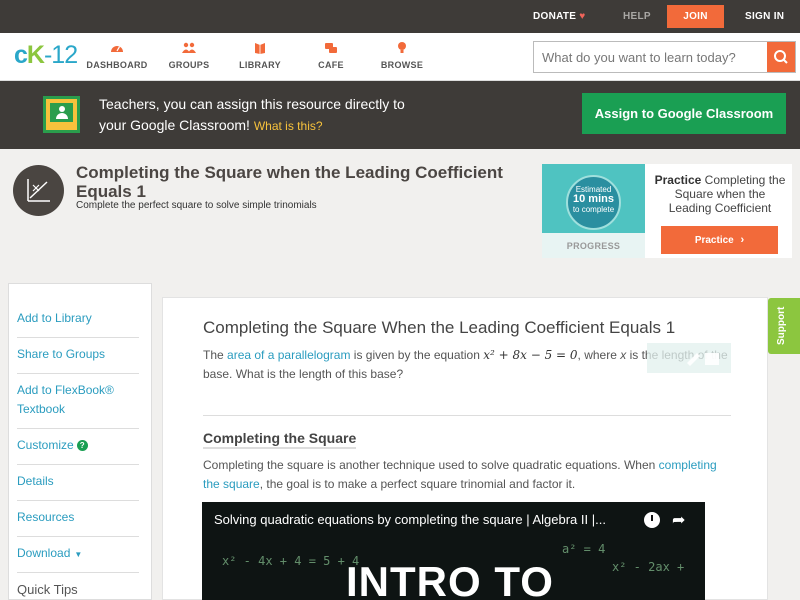 This screenshot has height=600, width=800. I want to click on annotation-toolbar, so click(689, 358).